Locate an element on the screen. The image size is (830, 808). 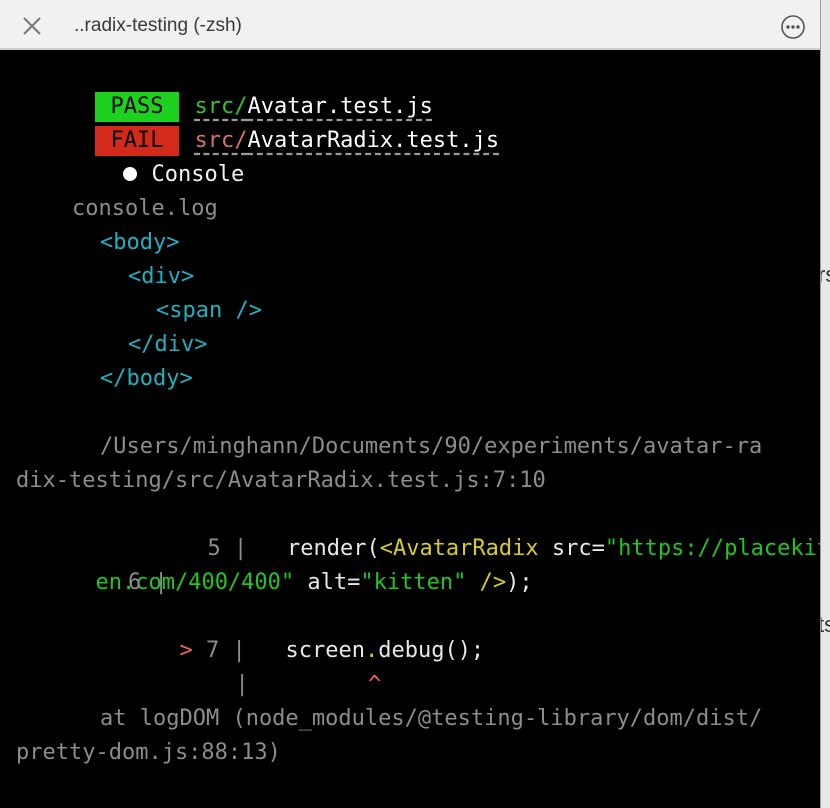
close-icon is located at coordinates (32, 26).